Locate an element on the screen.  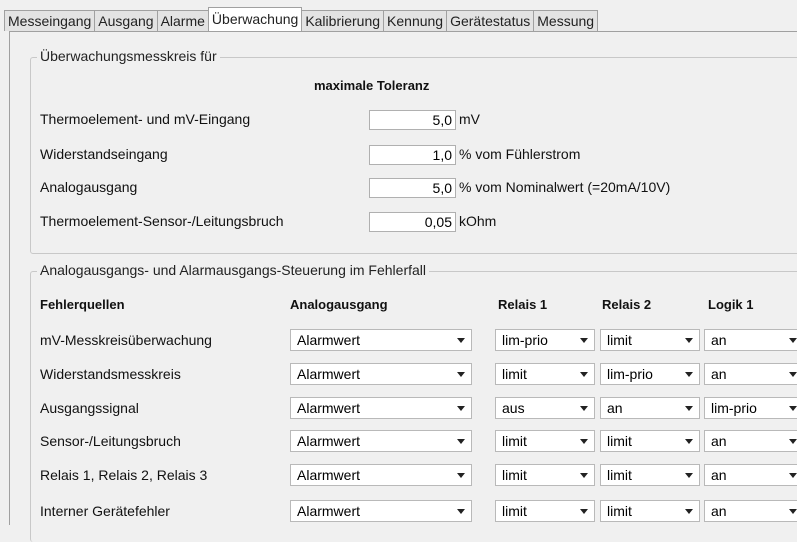
tab-kennung: Kennung is located at coordinates (415, 20).